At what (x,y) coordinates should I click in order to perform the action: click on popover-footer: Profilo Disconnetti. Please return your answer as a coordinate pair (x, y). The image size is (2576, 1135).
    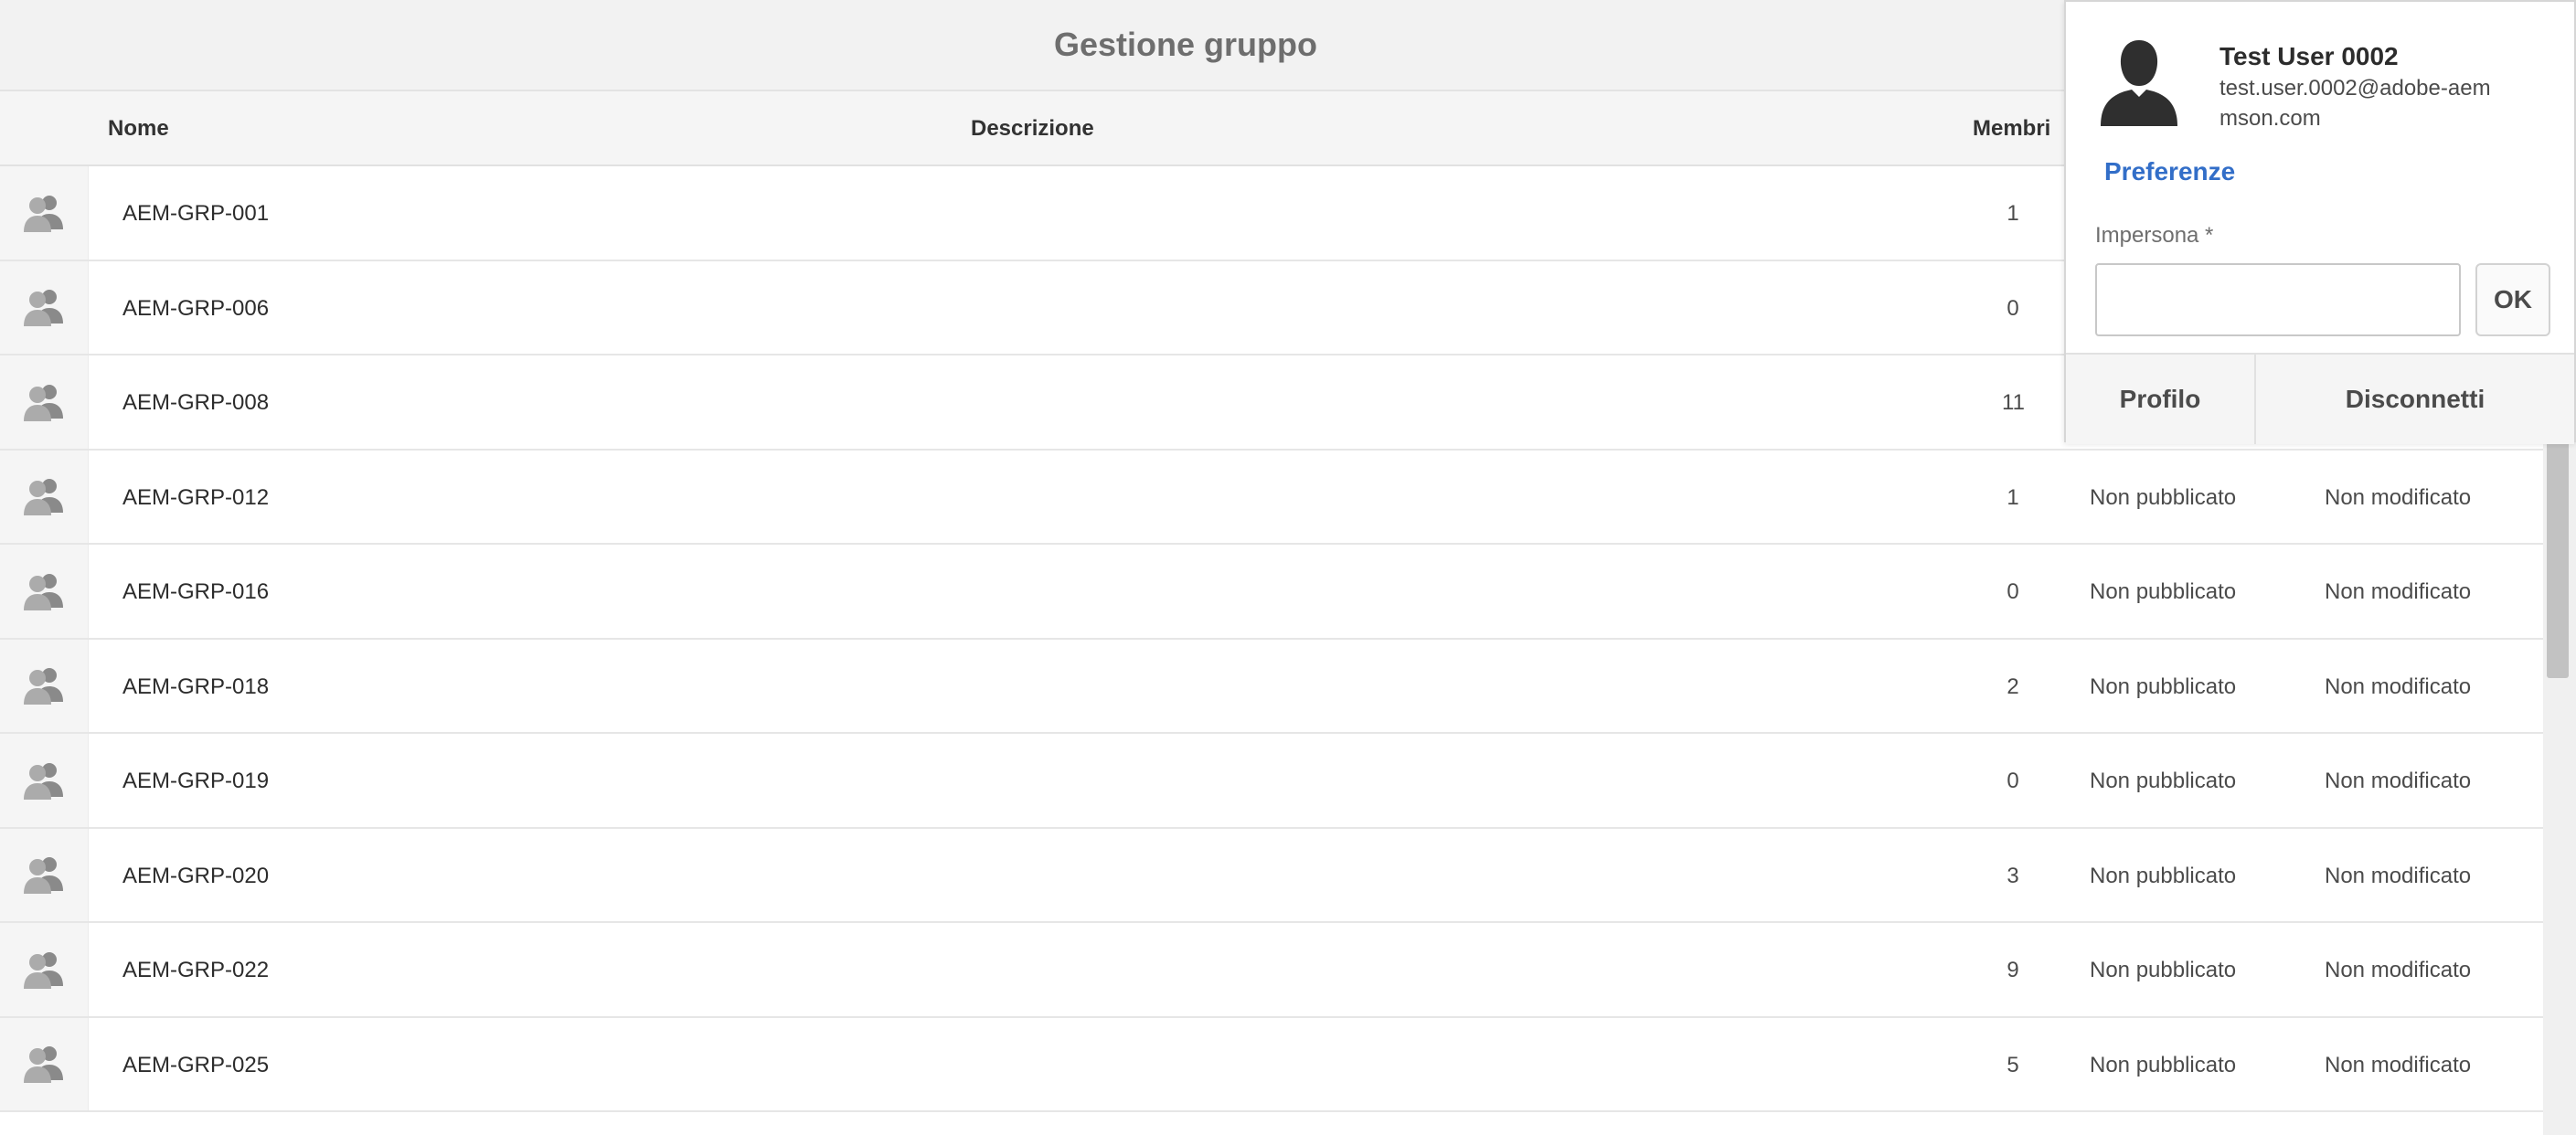
    Looking at the image, I should click on (2320, 398).